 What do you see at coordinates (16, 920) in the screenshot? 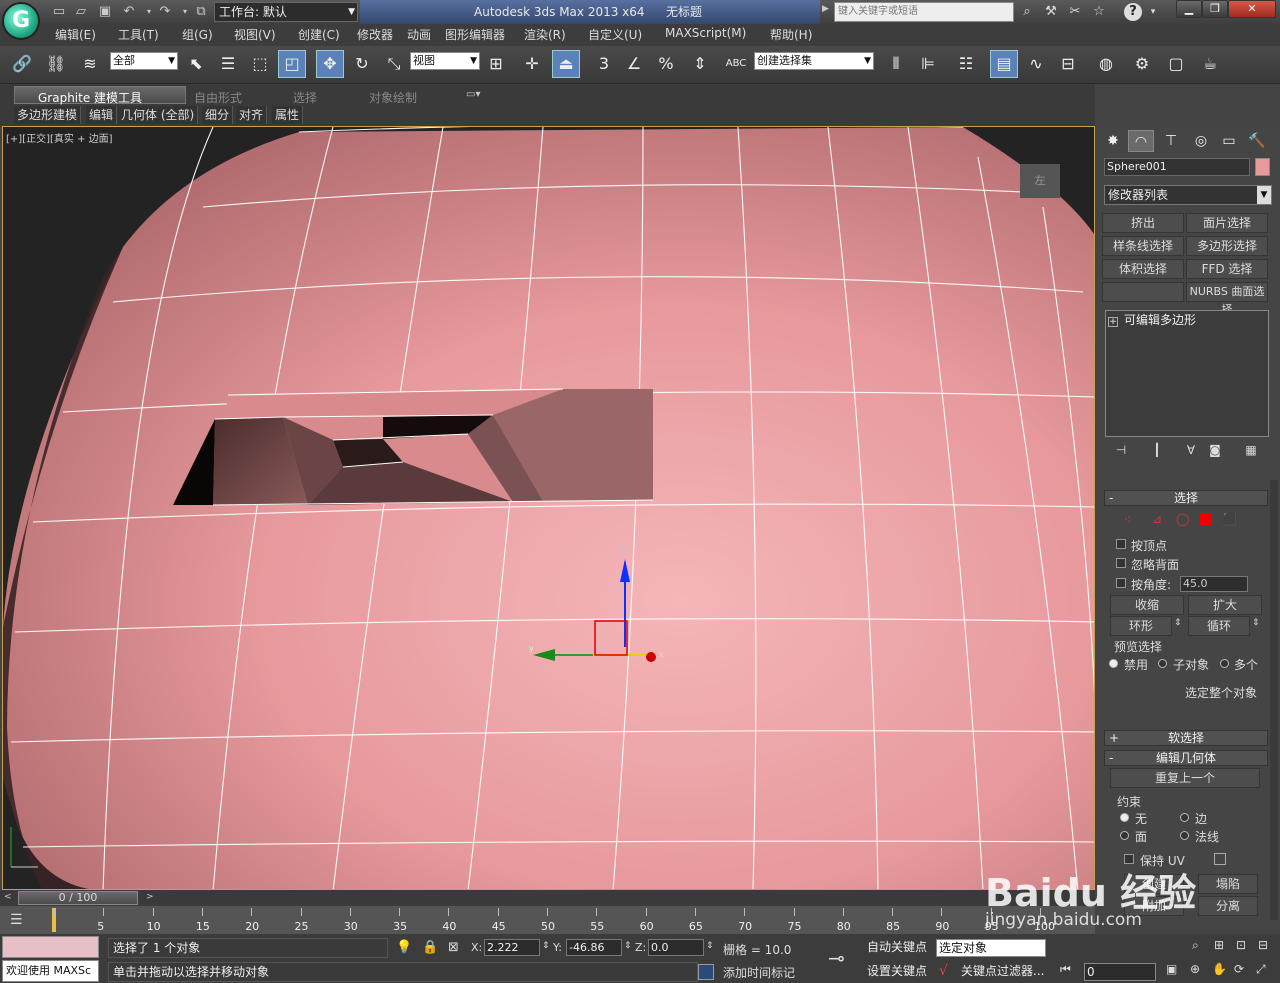
I see `curve-editor-mini-icon: ☰` at bounding box center [16, 920].